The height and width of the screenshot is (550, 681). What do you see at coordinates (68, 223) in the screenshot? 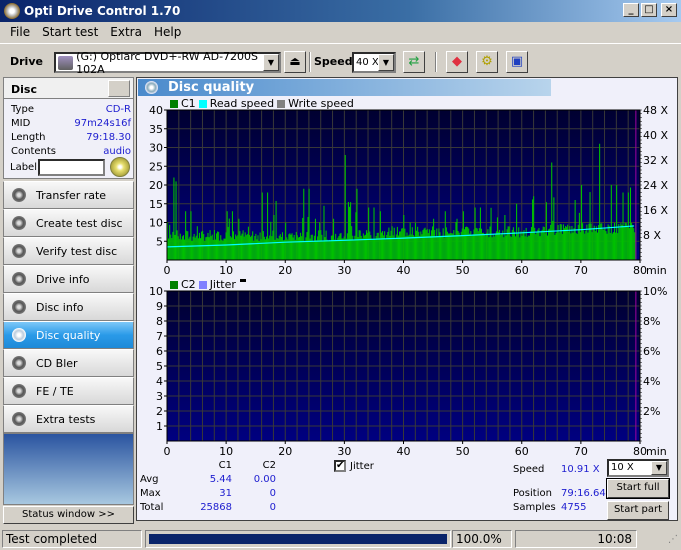
I see `nav-create-test-disc: Create test disc` at bounding box center [68, 223].